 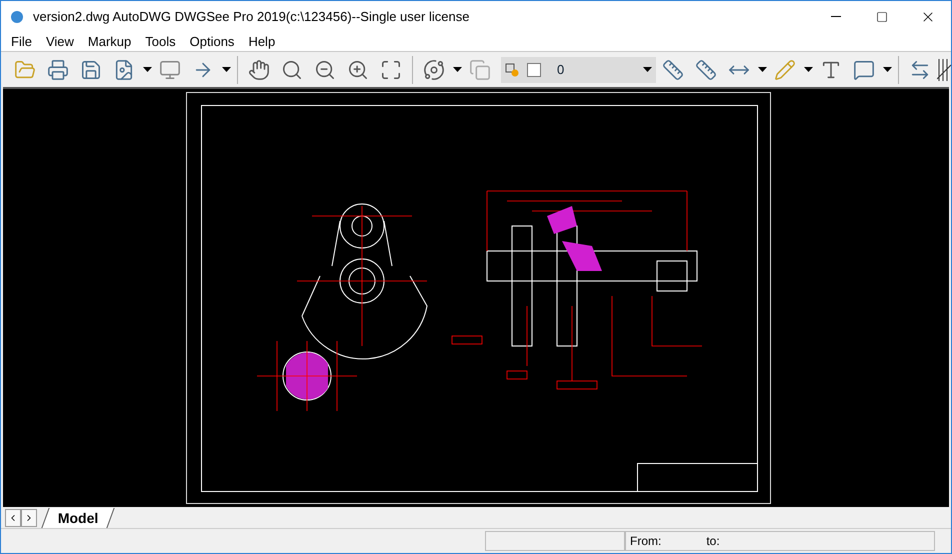 I want to click on menu-item: Tools, so click(x=160, y=42).